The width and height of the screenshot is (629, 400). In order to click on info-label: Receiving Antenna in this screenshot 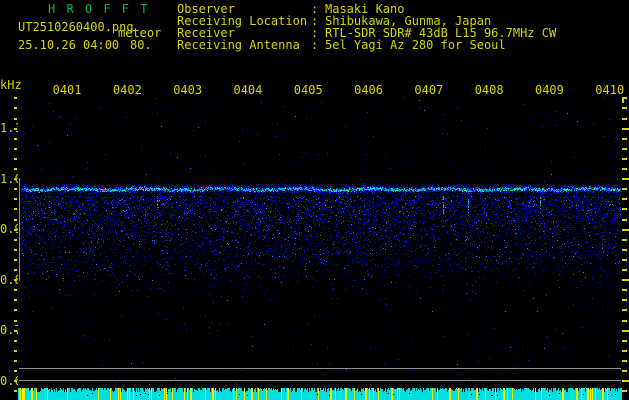, I will do `click(238, 45)`.